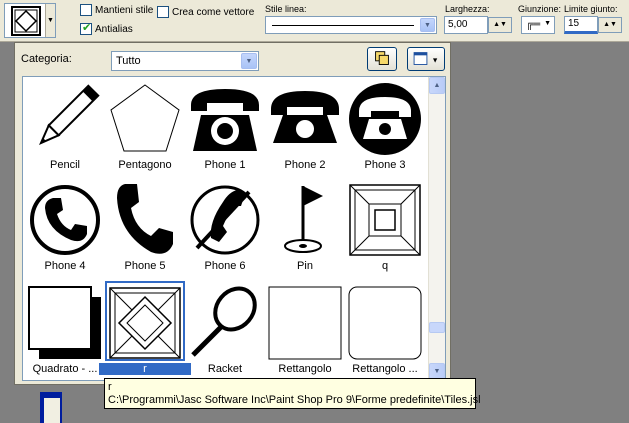 The image size is (629, 423). I want to click on shape-item-phone3: Phone 3, so click(385, 129).